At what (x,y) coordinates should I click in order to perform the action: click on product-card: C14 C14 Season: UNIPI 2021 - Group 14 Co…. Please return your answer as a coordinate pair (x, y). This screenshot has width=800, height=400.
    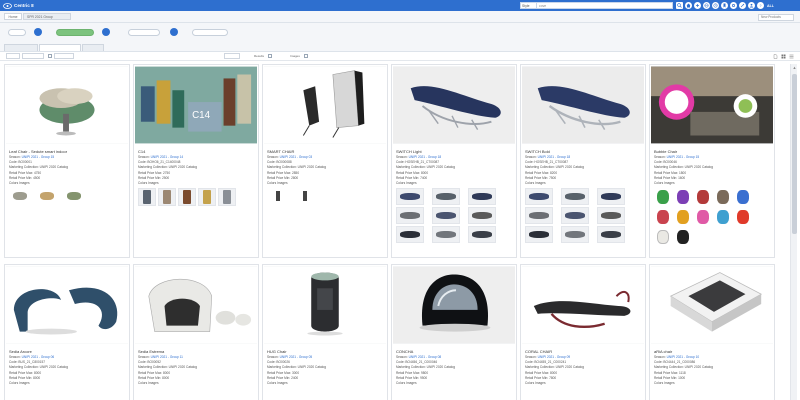
    Looking at the image, I should click on (196, 161).